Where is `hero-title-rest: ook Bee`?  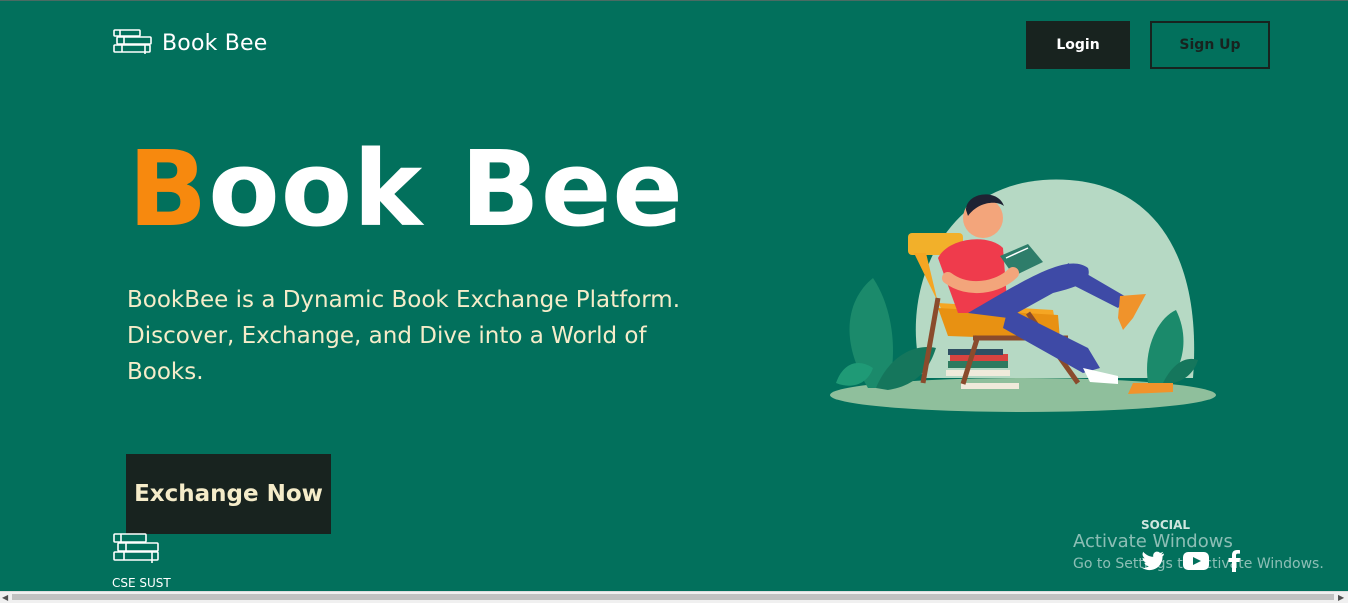 hero-title-rest: ook Bee is located at coordinates (446, 189).